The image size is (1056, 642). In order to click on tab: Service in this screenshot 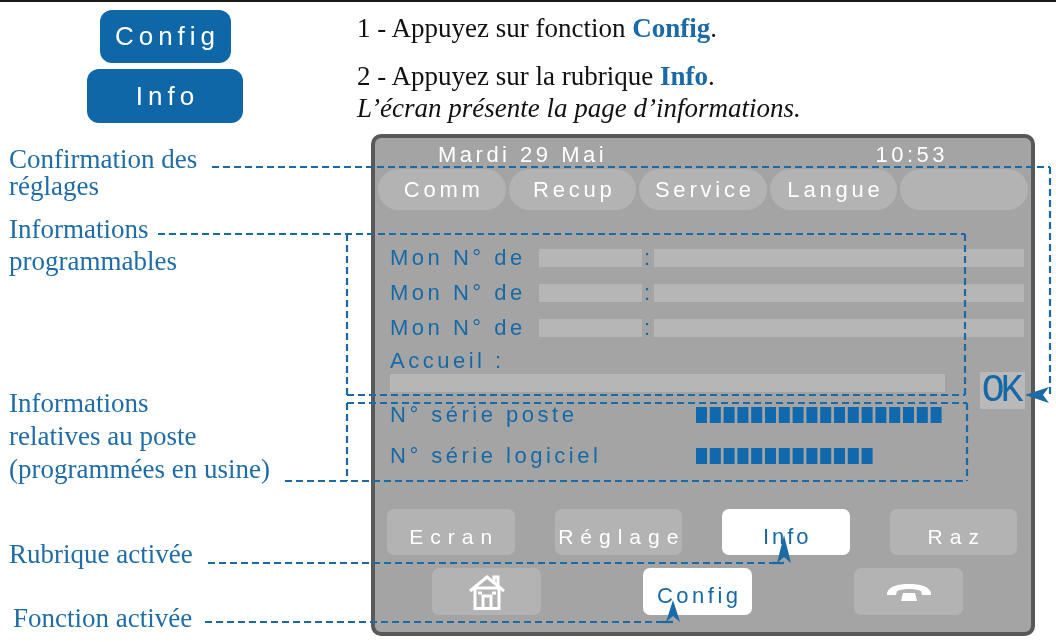, I will do `click(703, 189)`.